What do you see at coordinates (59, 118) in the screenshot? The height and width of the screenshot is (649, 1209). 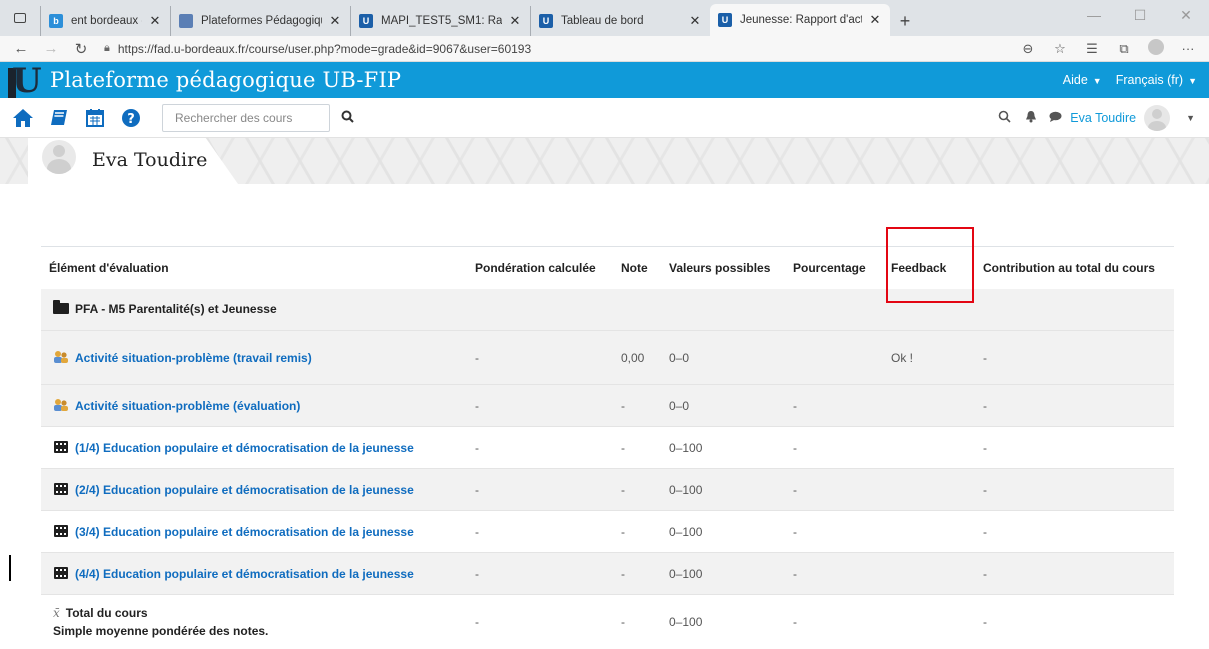 I see `book-icon` at bounding box center [59, 118].